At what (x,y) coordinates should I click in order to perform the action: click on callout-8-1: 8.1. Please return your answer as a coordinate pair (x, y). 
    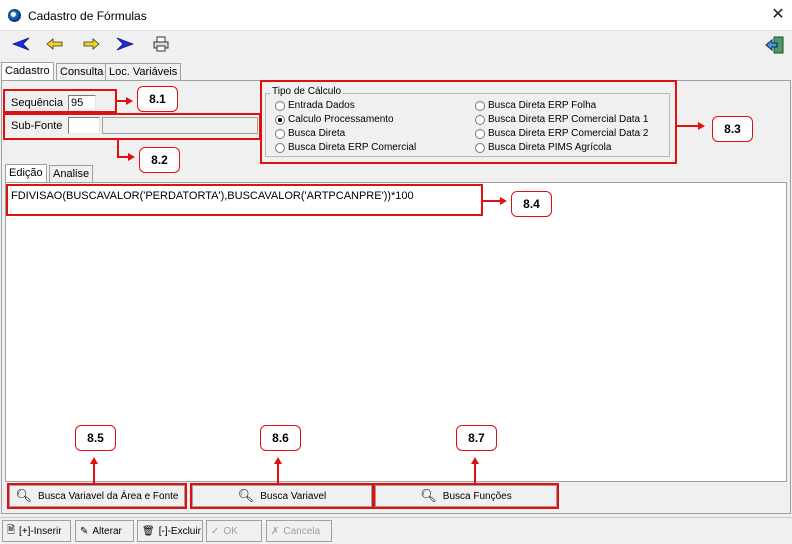
    Looking at the image, I should click on (157, 99).